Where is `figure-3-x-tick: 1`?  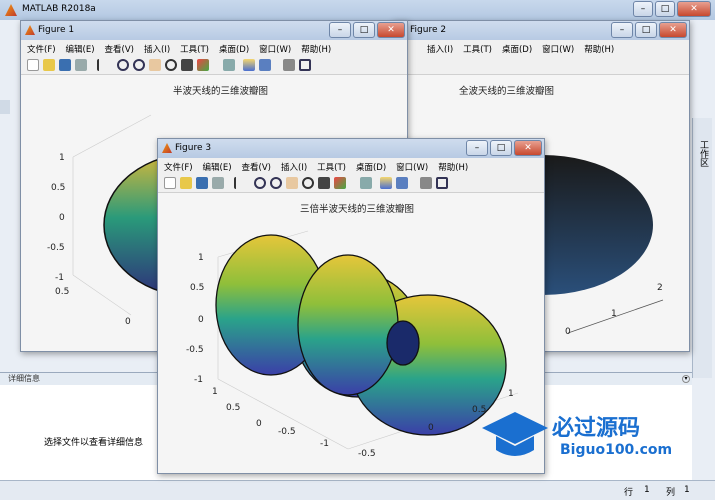 figure-3-x-tick: 1 is located at coordinates (511, 394).